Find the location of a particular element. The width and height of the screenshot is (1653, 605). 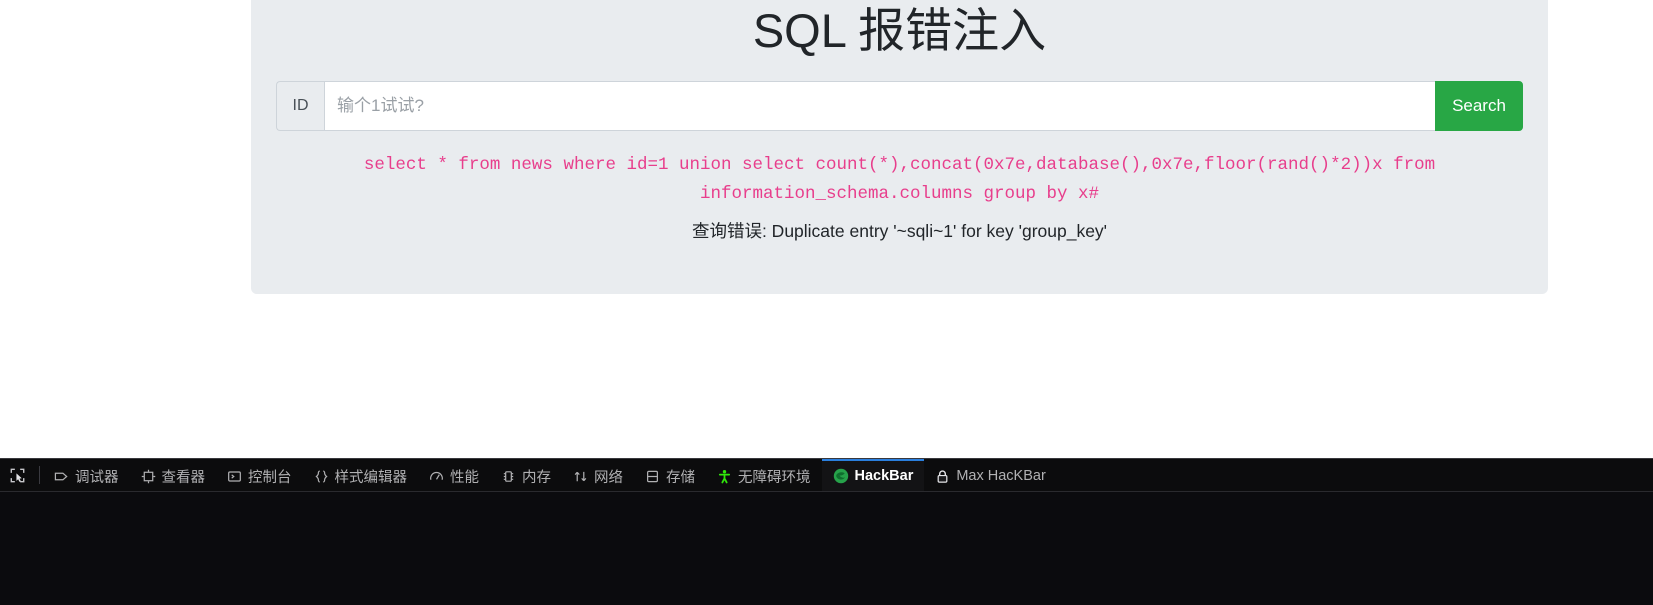

devtools-tab-performance: 性能 is located at coordinates (454, 475).